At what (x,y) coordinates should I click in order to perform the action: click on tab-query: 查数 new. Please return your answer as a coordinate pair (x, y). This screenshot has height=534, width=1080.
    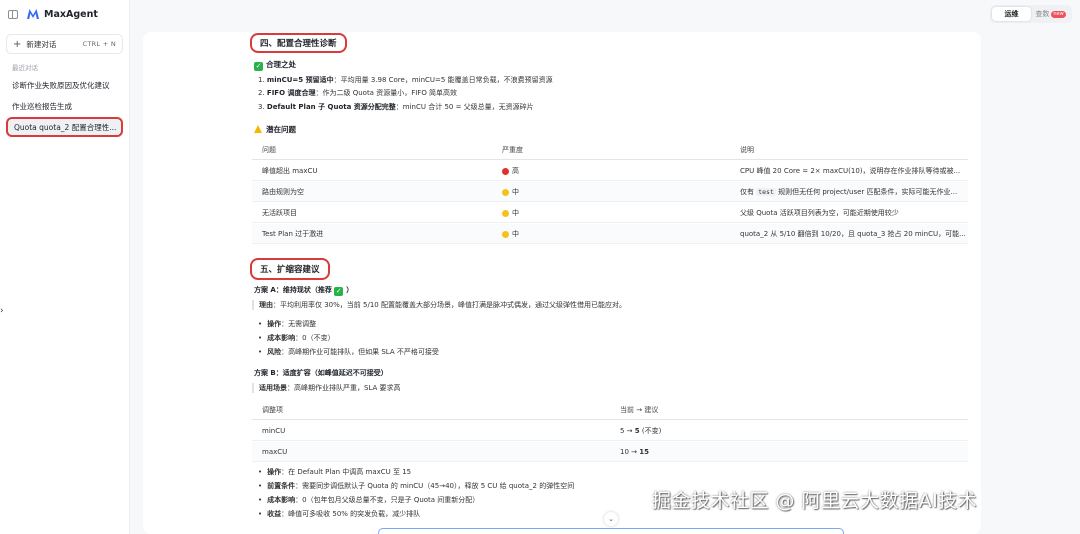
    Looking at the image, I should click on (1050, 14).